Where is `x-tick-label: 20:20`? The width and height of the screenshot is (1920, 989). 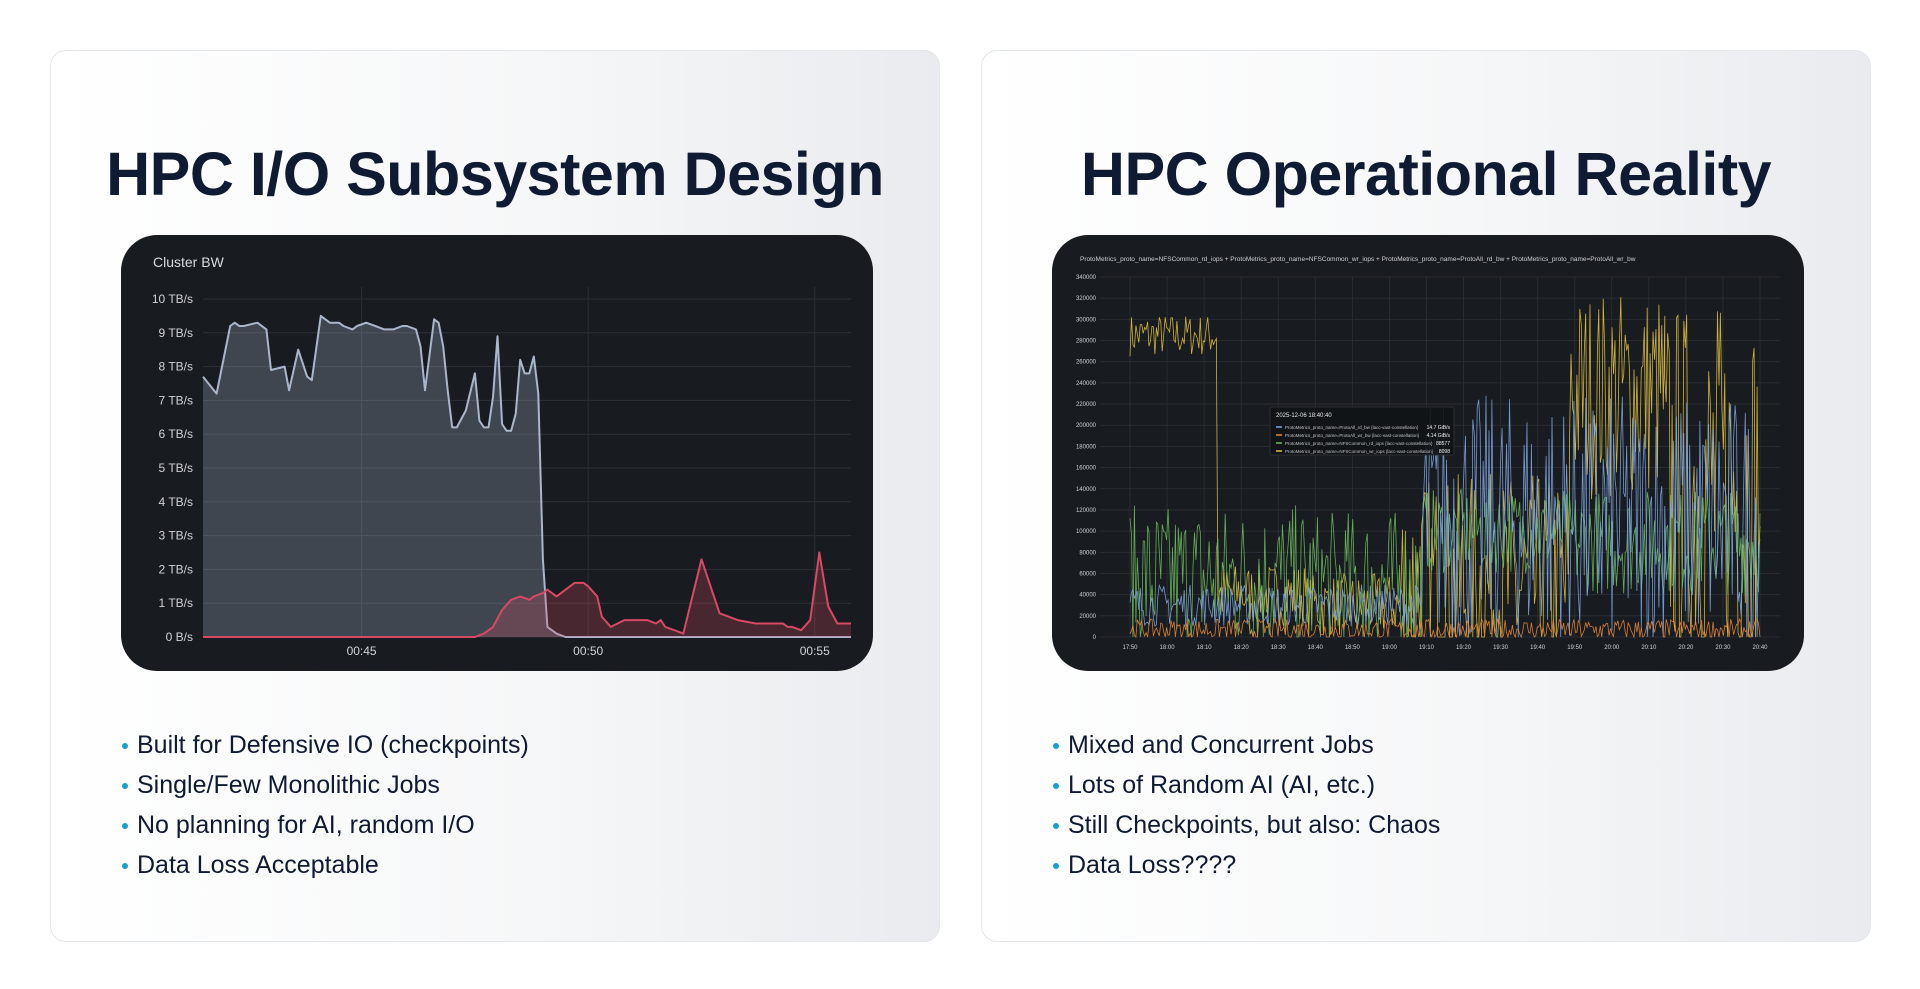 x-tick-label: 20:20 is located at coordinates (1686, 648).